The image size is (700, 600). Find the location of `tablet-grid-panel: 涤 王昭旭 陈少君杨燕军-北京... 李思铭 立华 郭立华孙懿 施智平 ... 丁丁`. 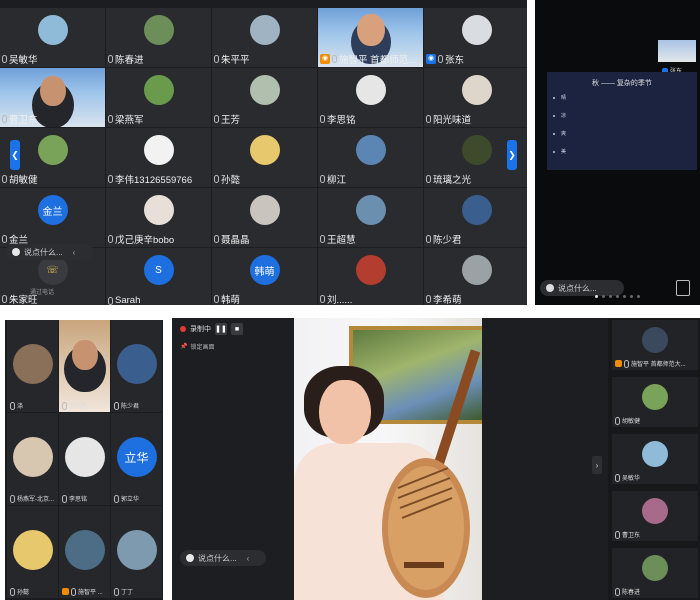

tablet-grid-panel: 涤 王昭旭 陈少君杨燕军-北京... 李思铭 立华 郭立华孙懿 施智平 ... 丁丁 is located at coordinates (84, 460).